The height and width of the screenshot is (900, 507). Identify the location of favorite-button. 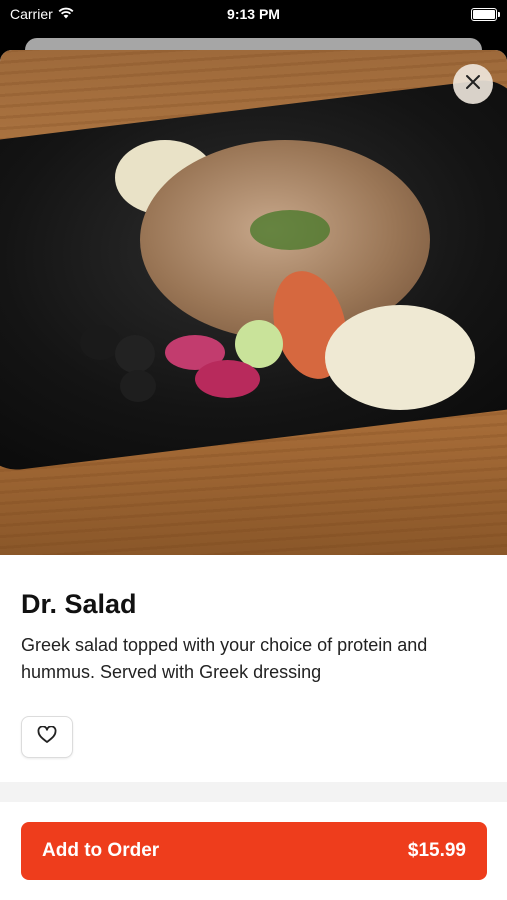
(47, 737).